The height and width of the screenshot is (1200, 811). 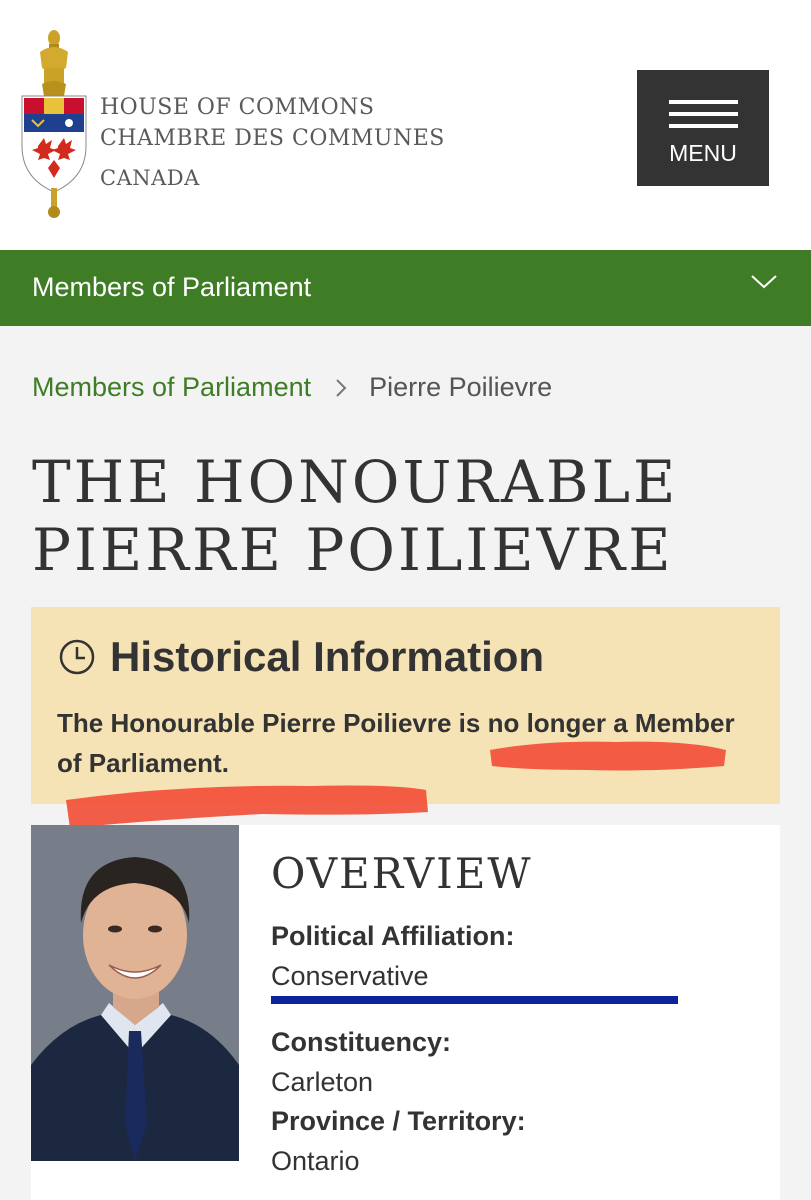 What do you see at coordinates (341, 387) in the screenshot?
I see `chevron-right-icon` at bounding box center [341, 387].